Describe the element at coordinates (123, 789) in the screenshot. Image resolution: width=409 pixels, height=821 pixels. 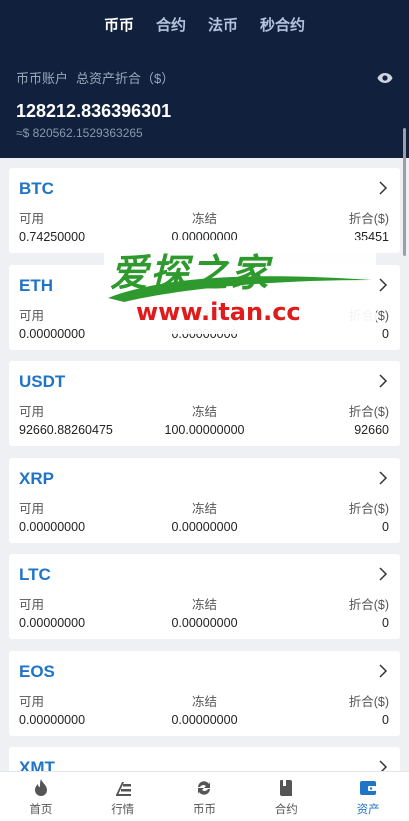
I see `market-icon` at that location.